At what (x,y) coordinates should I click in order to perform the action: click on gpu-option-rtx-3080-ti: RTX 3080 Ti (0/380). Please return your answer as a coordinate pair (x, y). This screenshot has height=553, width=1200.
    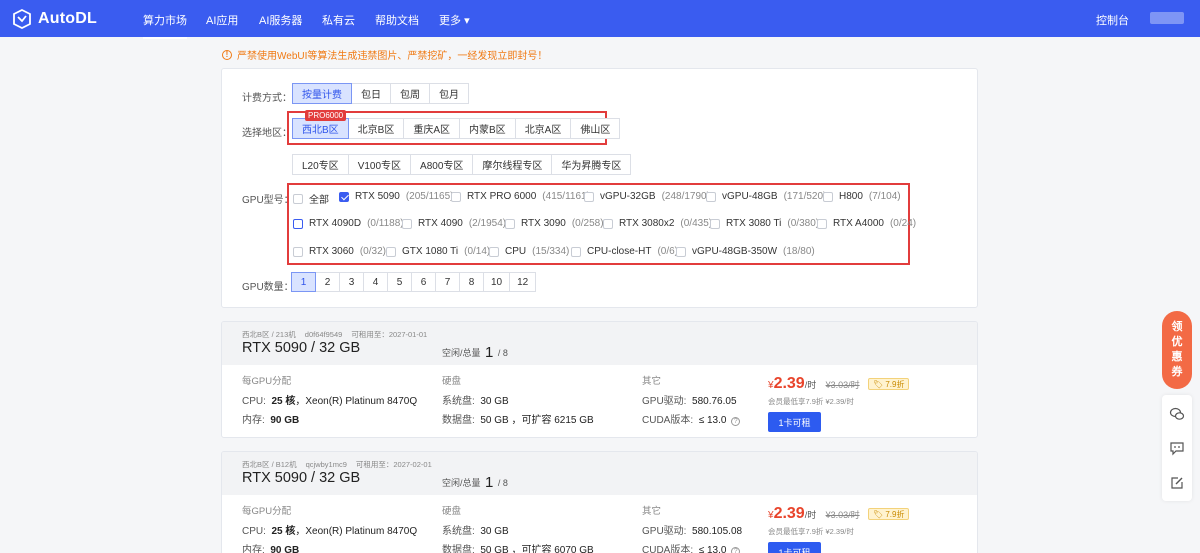
    Looking at the image, I should click on (764, 223).